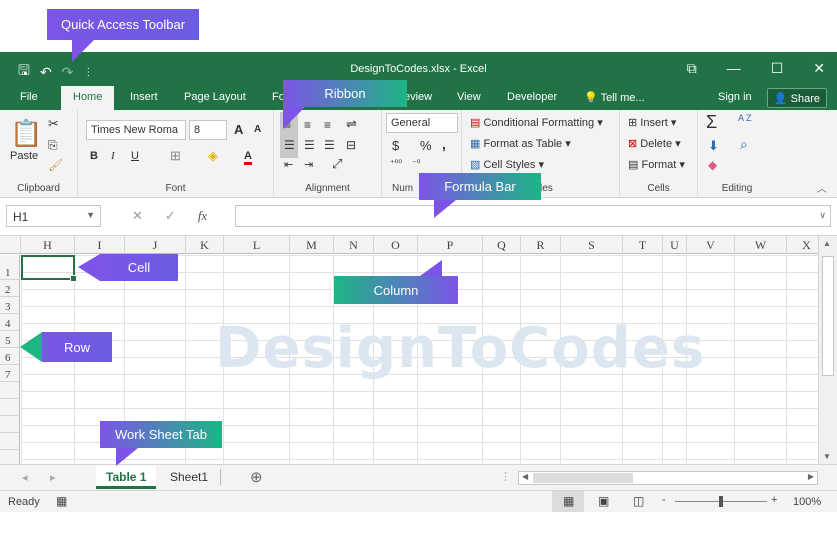  Describe the element at coordinates (113, 156) in the screenshot. I see `italic-button: I` at that location.